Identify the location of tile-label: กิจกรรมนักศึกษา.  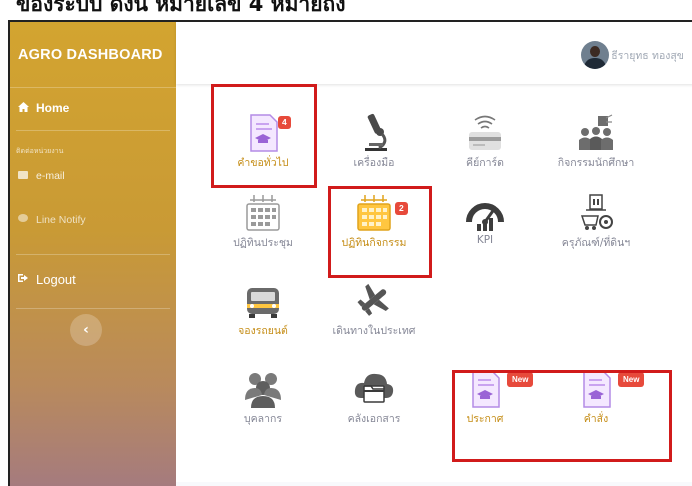
(596, 163).